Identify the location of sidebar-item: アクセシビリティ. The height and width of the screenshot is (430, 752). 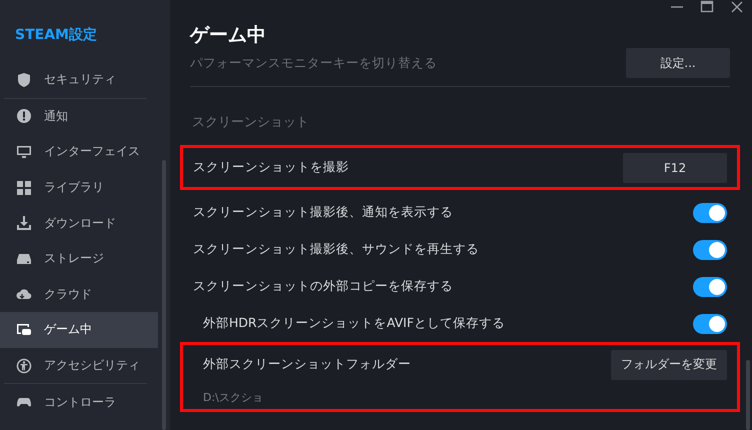
(79, 366).